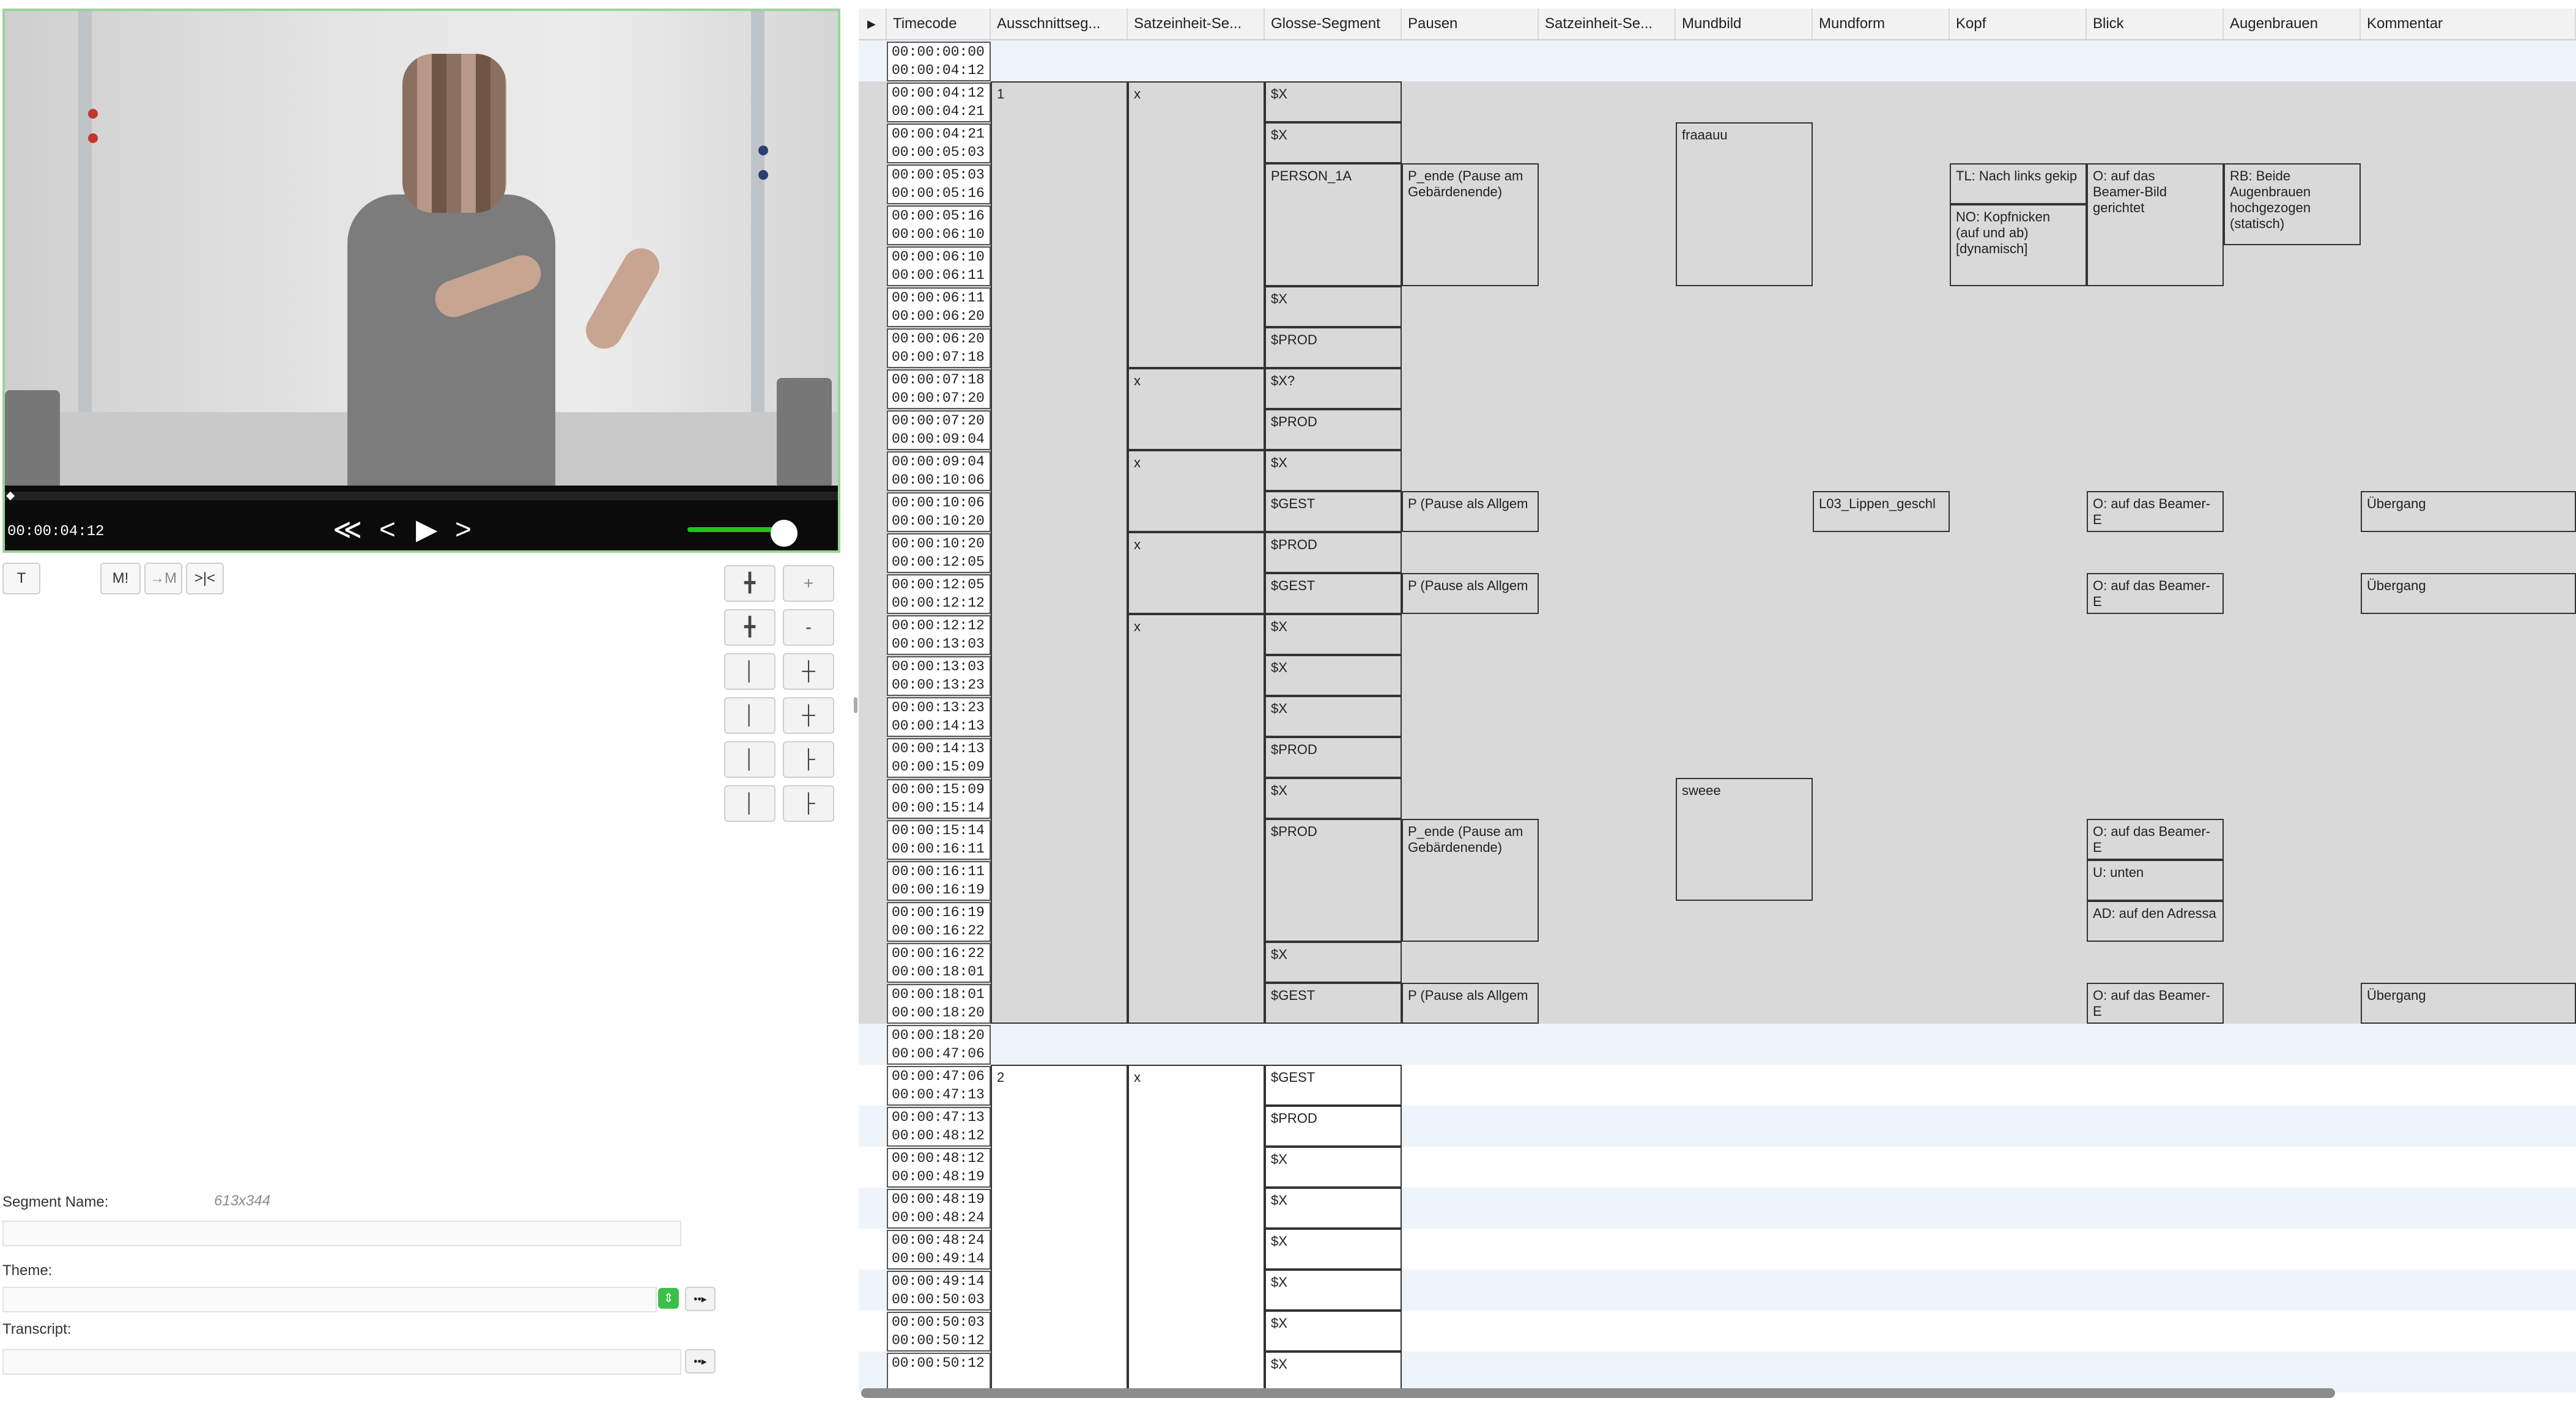  I want to click on split-down-icon: │, so click(749, 715).